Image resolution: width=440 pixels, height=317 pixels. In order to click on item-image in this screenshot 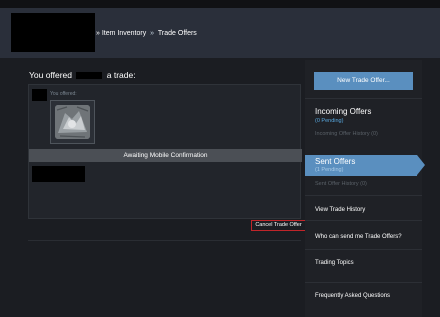, I will do `click(72, 122)`.